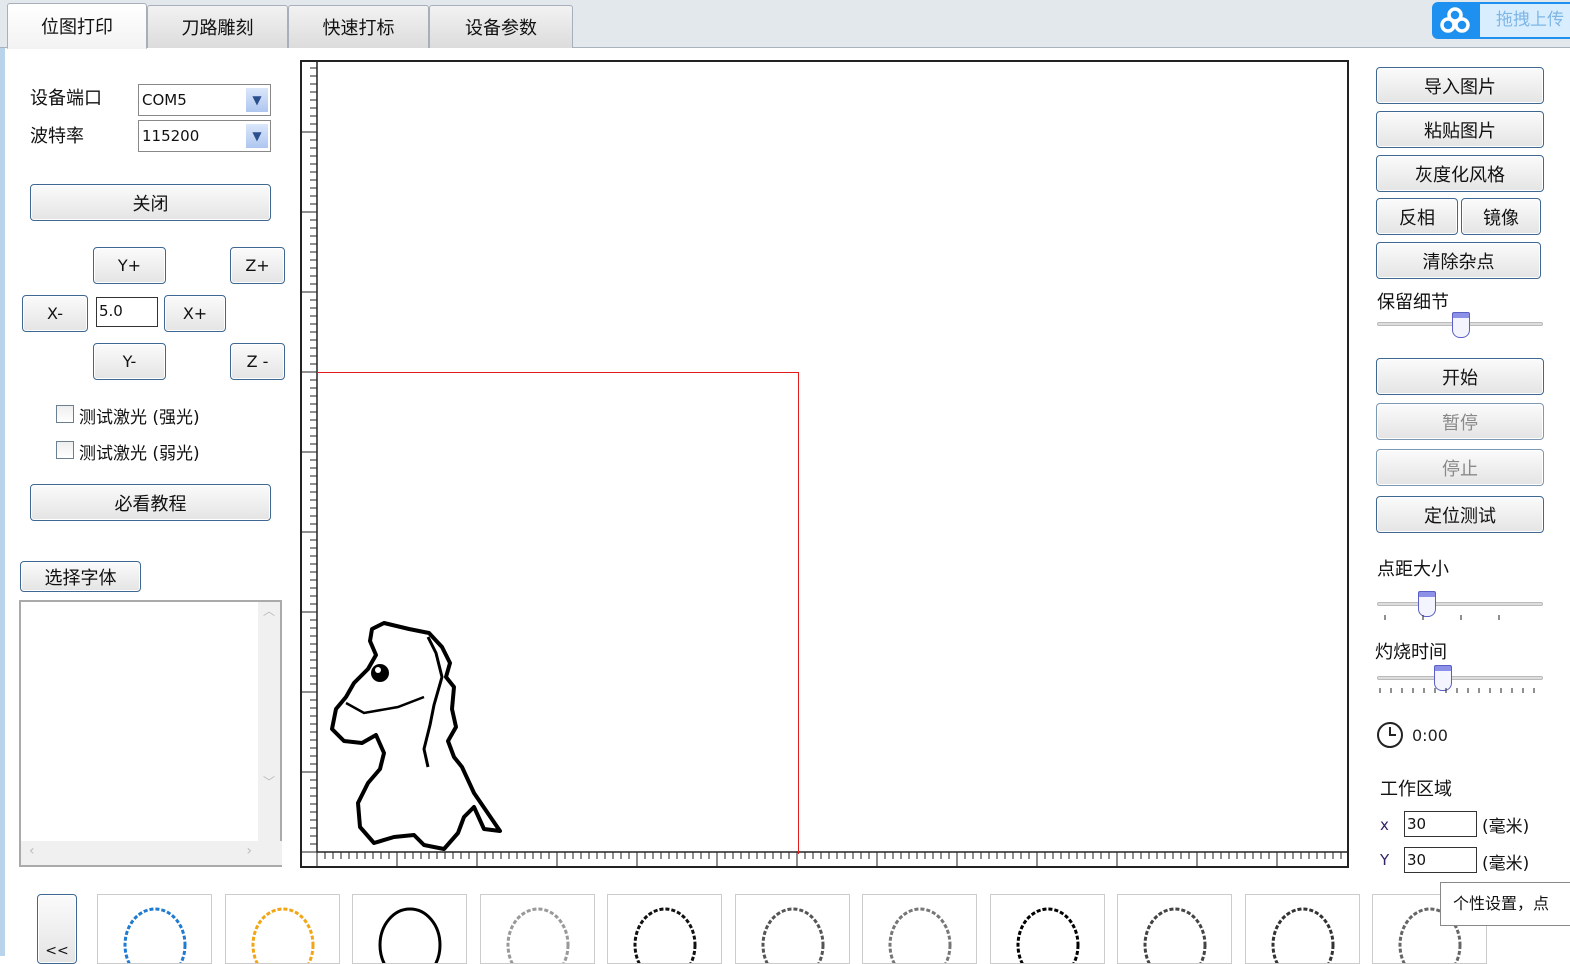 The height and width of the screenshot is (964, 1570). Describe the element at coordinates (1458, 260) in the screenshot. I see `denoise-button: 清除杂点` at that location.